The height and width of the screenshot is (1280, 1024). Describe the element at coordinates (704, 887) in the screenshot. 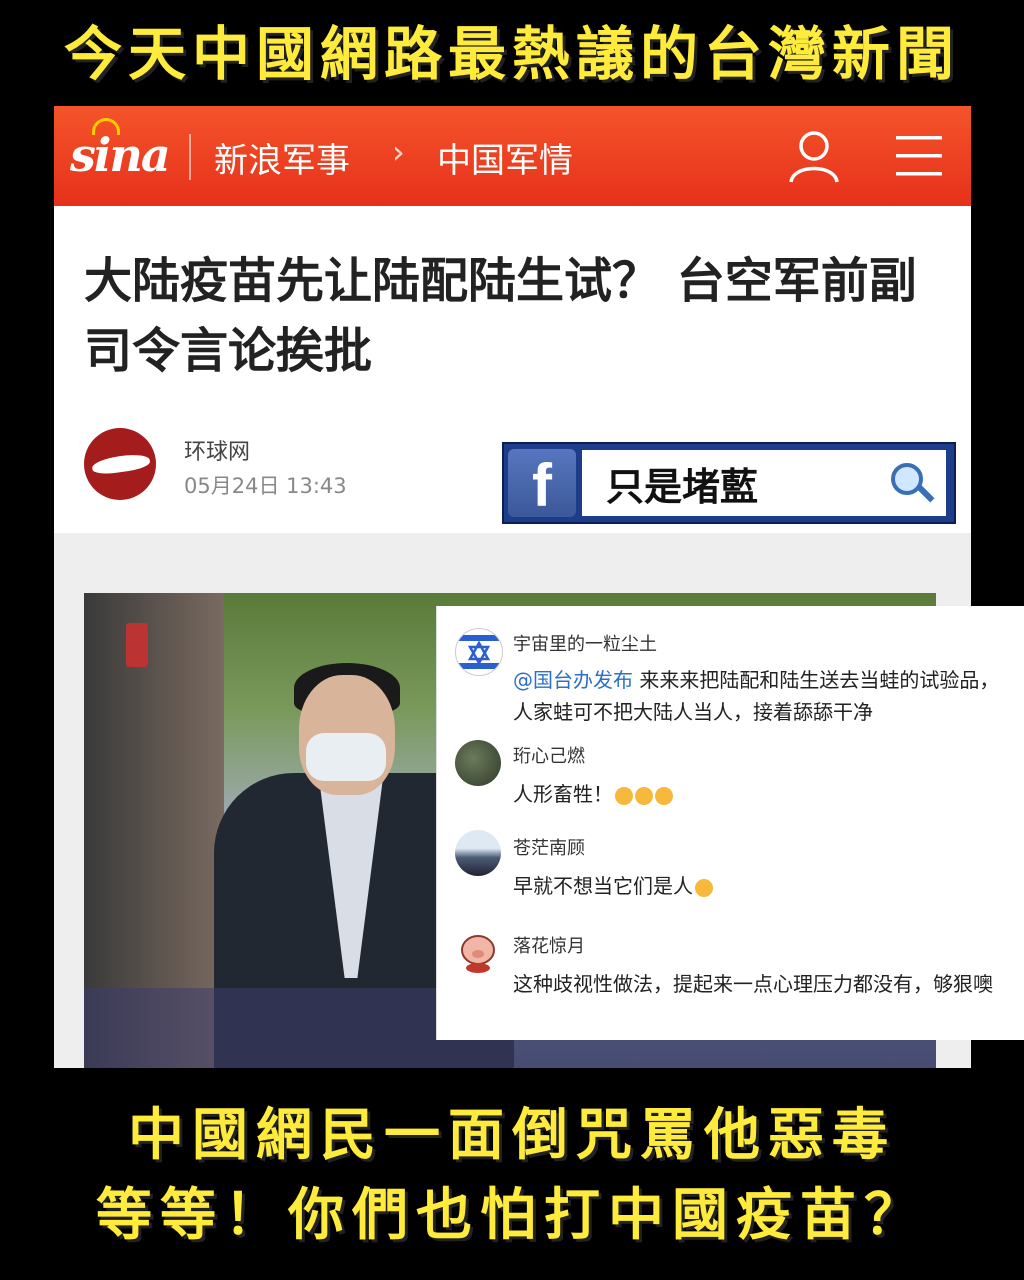

I see `emoji-icon` at that location.